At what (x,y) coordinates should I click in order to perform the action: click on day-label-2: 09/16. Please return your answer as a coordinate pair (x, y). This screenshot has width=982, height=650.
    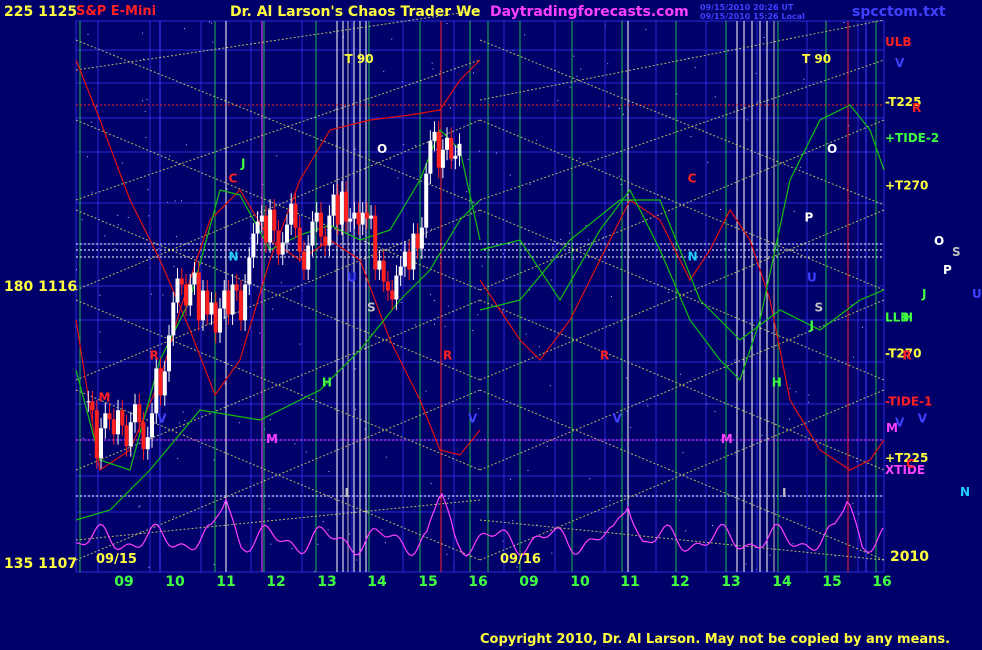
    Looking at the image, I should click on (520, 559).